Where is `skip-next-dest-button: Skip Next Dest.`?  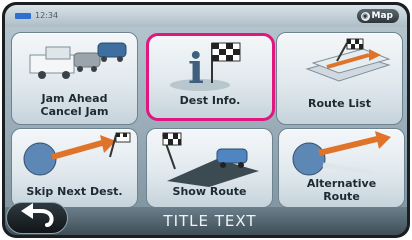 skip-next-dest-button: Skip Next Dest. is located at coordinates (74, 168).